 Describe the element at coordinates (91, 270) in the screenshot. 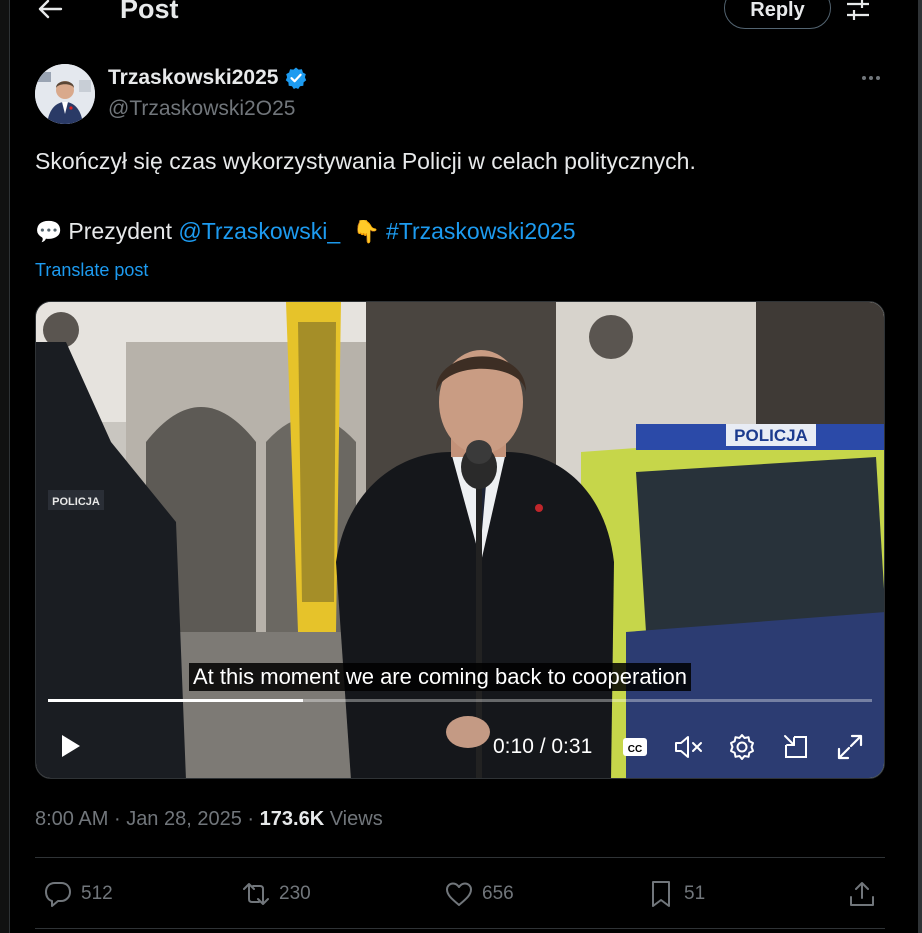

I see `translate-post-link: Translate post` at that location.